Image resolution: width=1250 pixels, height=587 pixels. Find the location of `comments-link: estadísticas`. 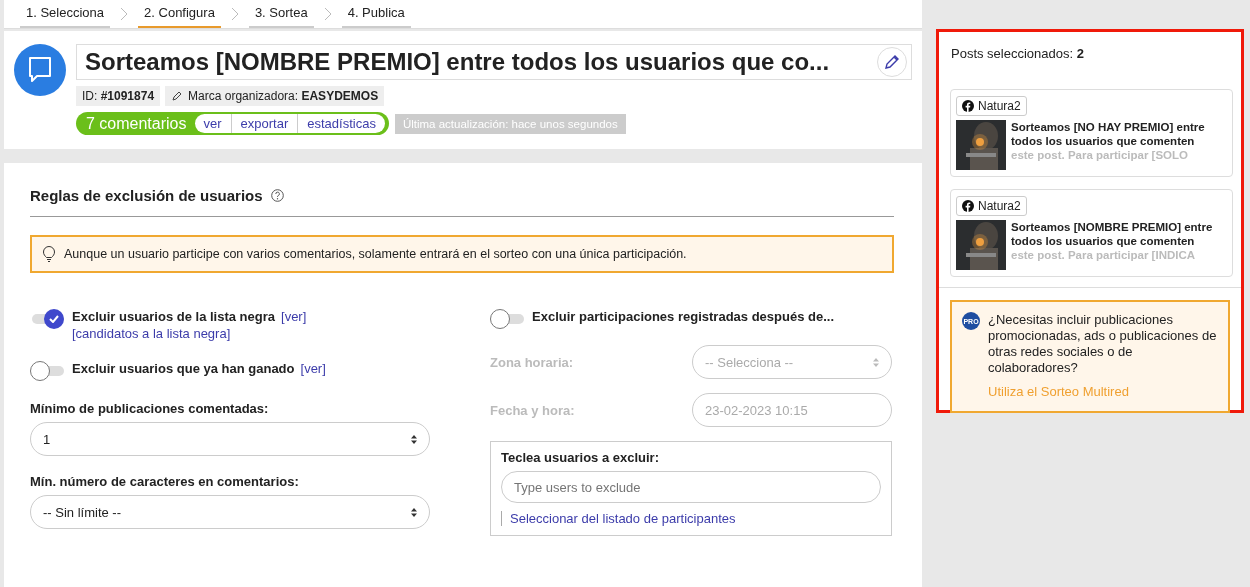

comments-link: estadísticas is located at coordinates (341, 123).